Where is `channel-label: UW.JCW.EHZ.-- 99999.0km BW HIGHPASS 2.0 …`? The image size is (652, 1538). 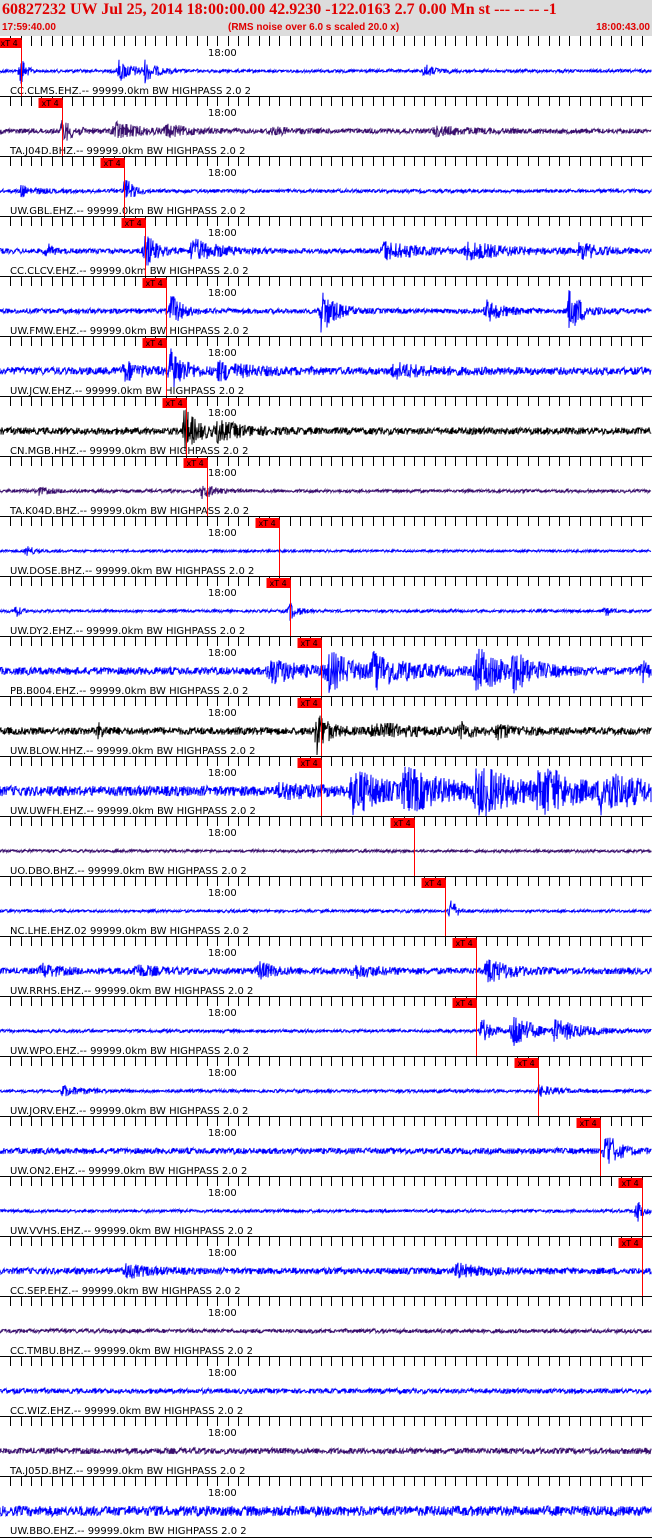
channel-label: UW.JCW.EHZ.-- 99999.0km BW HIGHPASS 2.0 … is located at coordinates (127, 391).